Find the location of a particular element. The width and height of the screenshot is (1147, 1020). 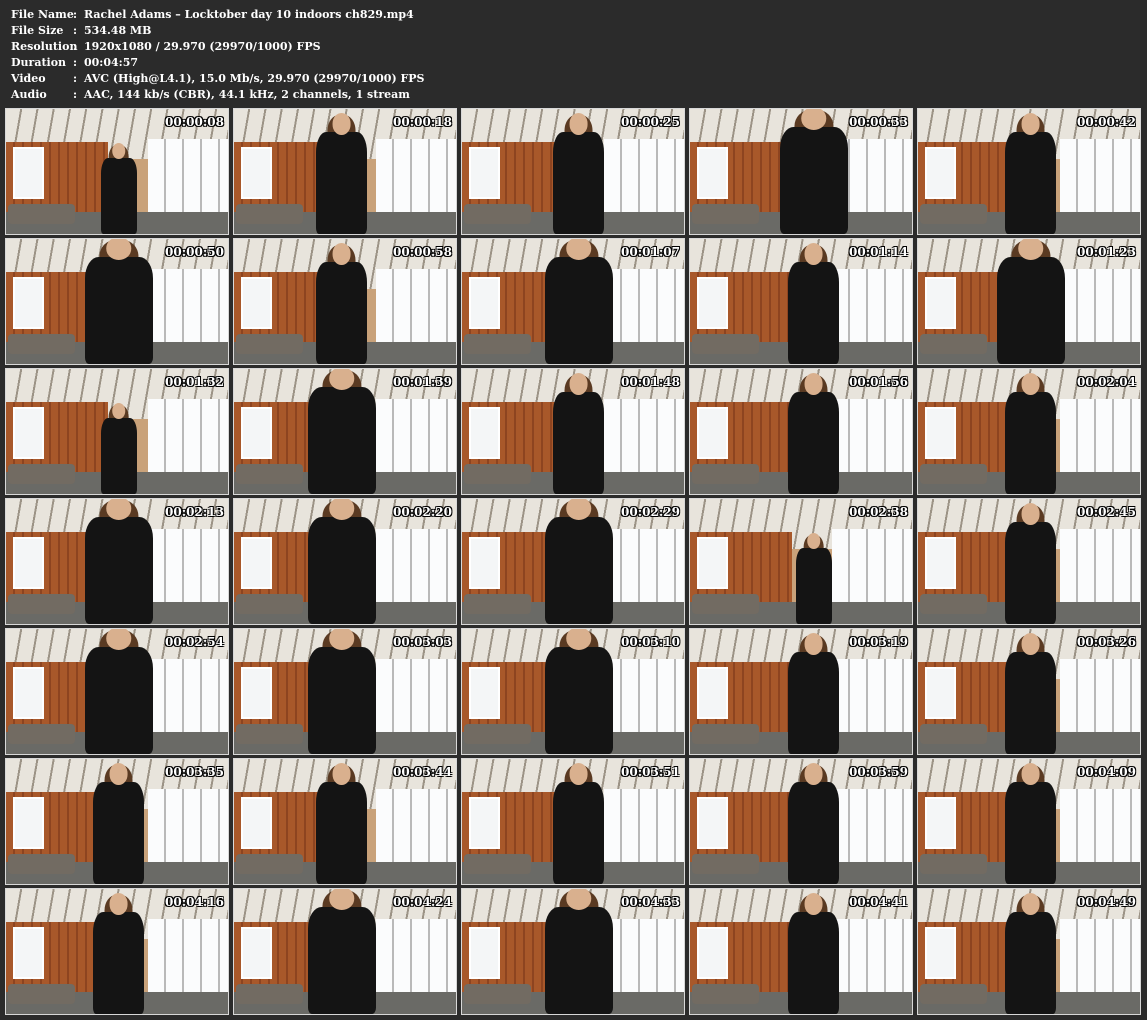

thumbnail: 00:03:03 is located at coordinates (345, 691).